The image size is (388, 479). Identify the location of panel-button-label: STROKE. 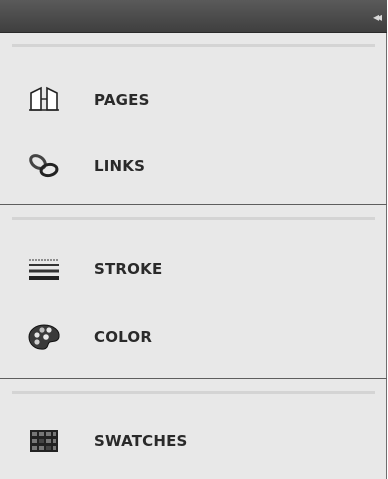
(128, 269).